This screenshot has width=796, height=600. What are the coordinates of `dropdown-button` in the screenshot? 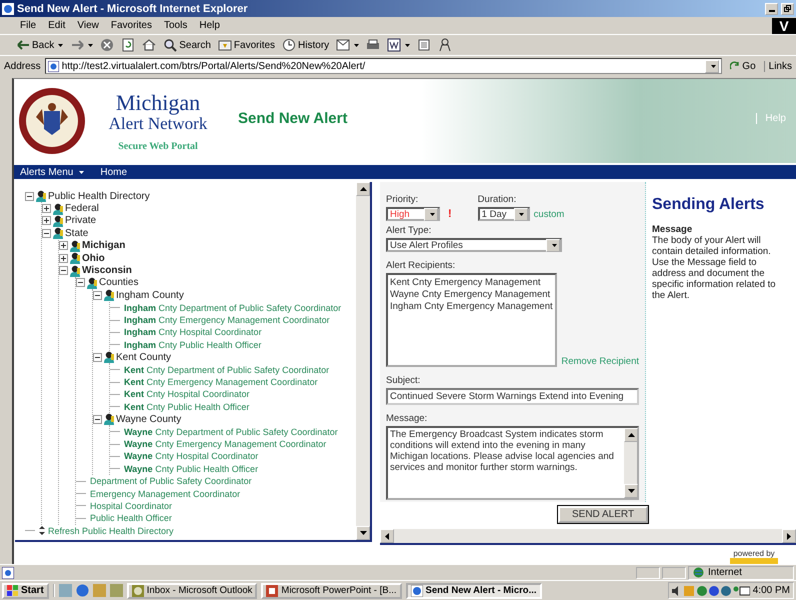 It's located at (712, 66).